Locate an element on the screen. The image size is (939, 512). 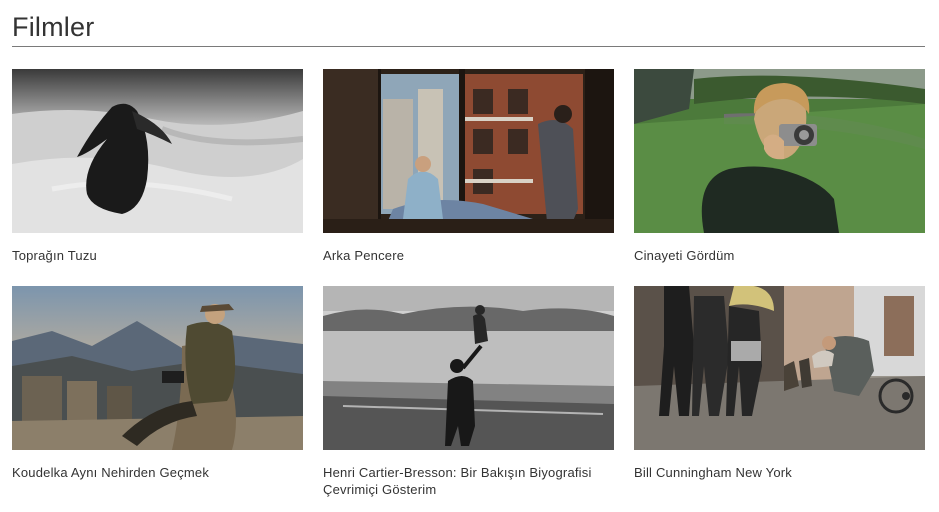
film-title: Arka Pencere is located at coordinates (468, 255).